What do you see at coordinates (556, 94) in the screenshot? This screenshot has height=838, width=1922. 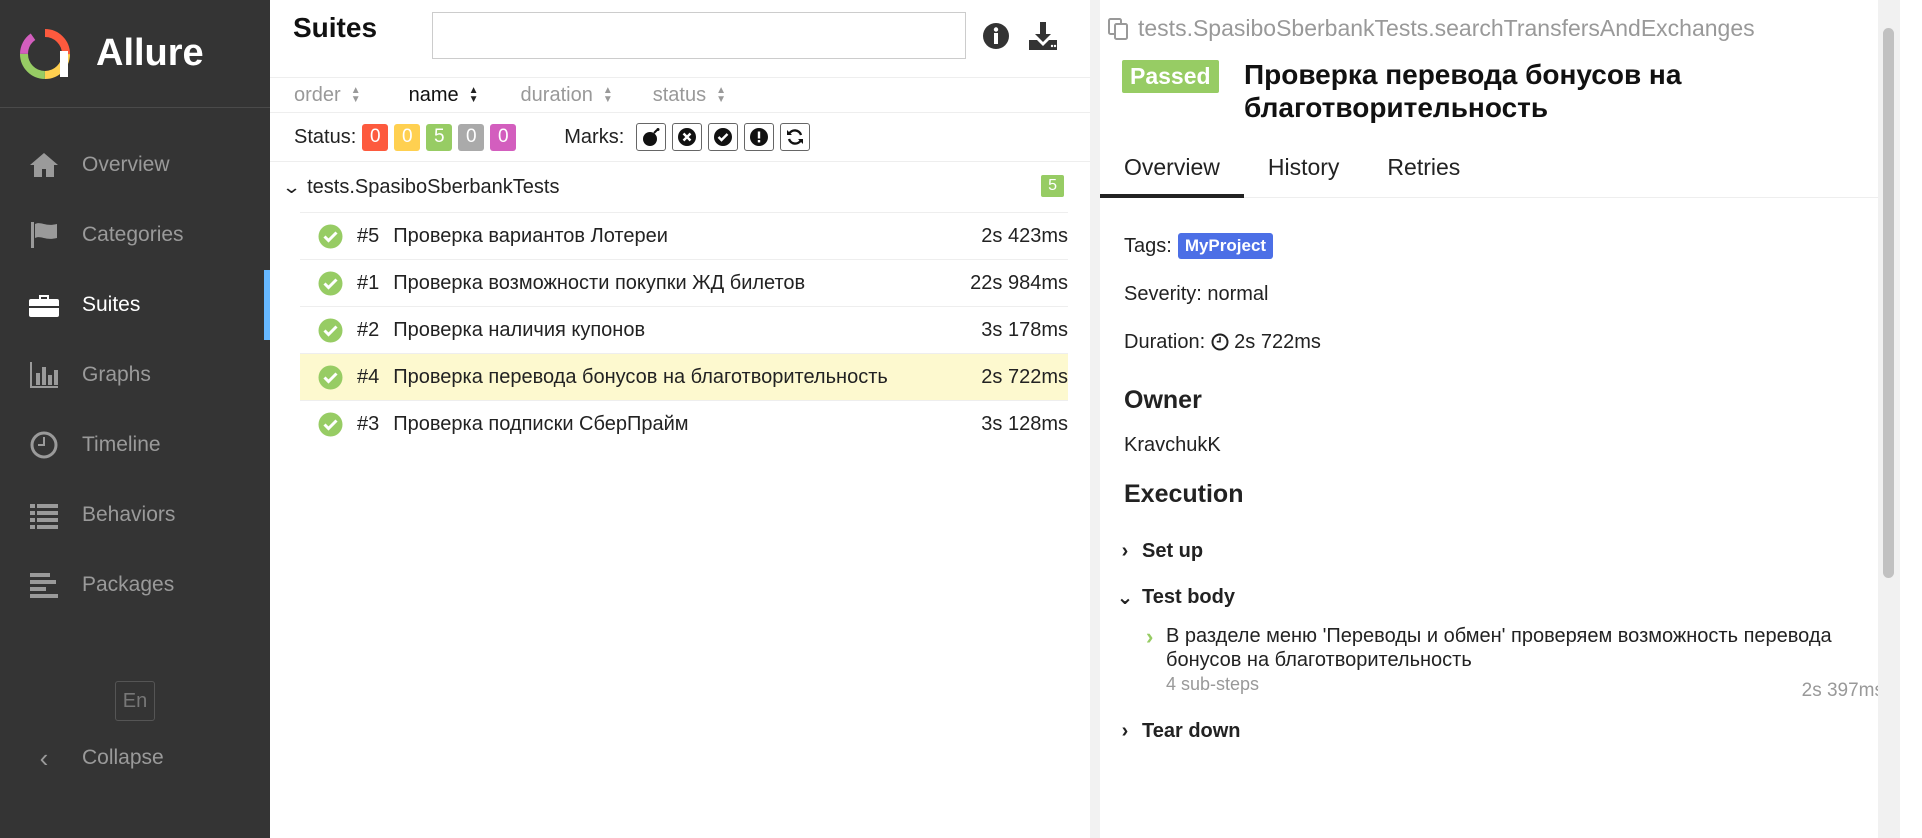 I see `sort-label: duration` at bounding box center [556, 94].